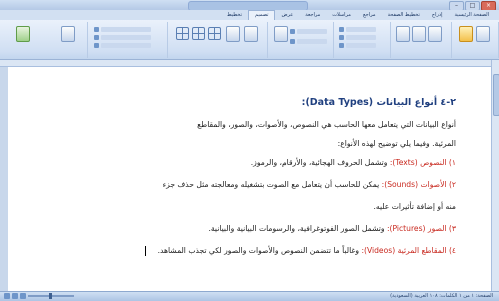  What do you see at coordinates (126, 37) in the screenshot?
I see `repeat-header-label-shape` at bounding box center [126, 37].